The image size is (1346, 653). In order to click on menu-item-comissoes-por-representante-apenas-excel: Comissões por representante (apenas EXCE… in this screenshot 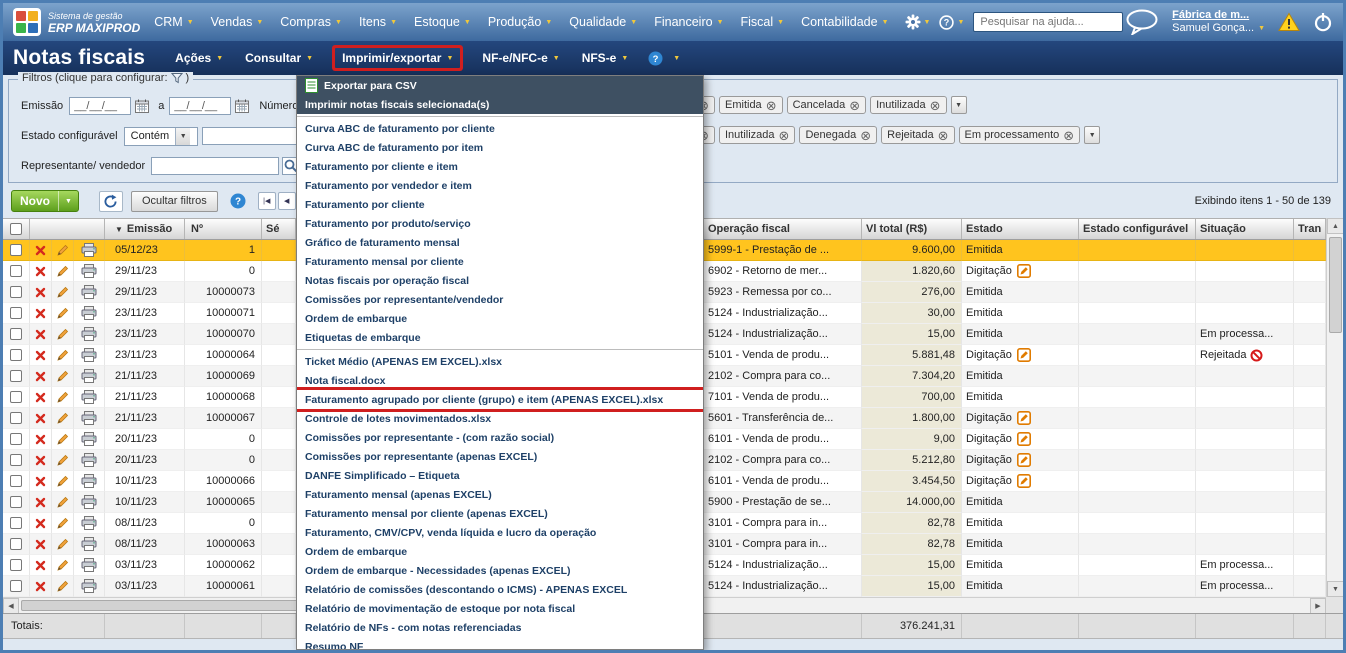, I will do `click(500, 456)`.